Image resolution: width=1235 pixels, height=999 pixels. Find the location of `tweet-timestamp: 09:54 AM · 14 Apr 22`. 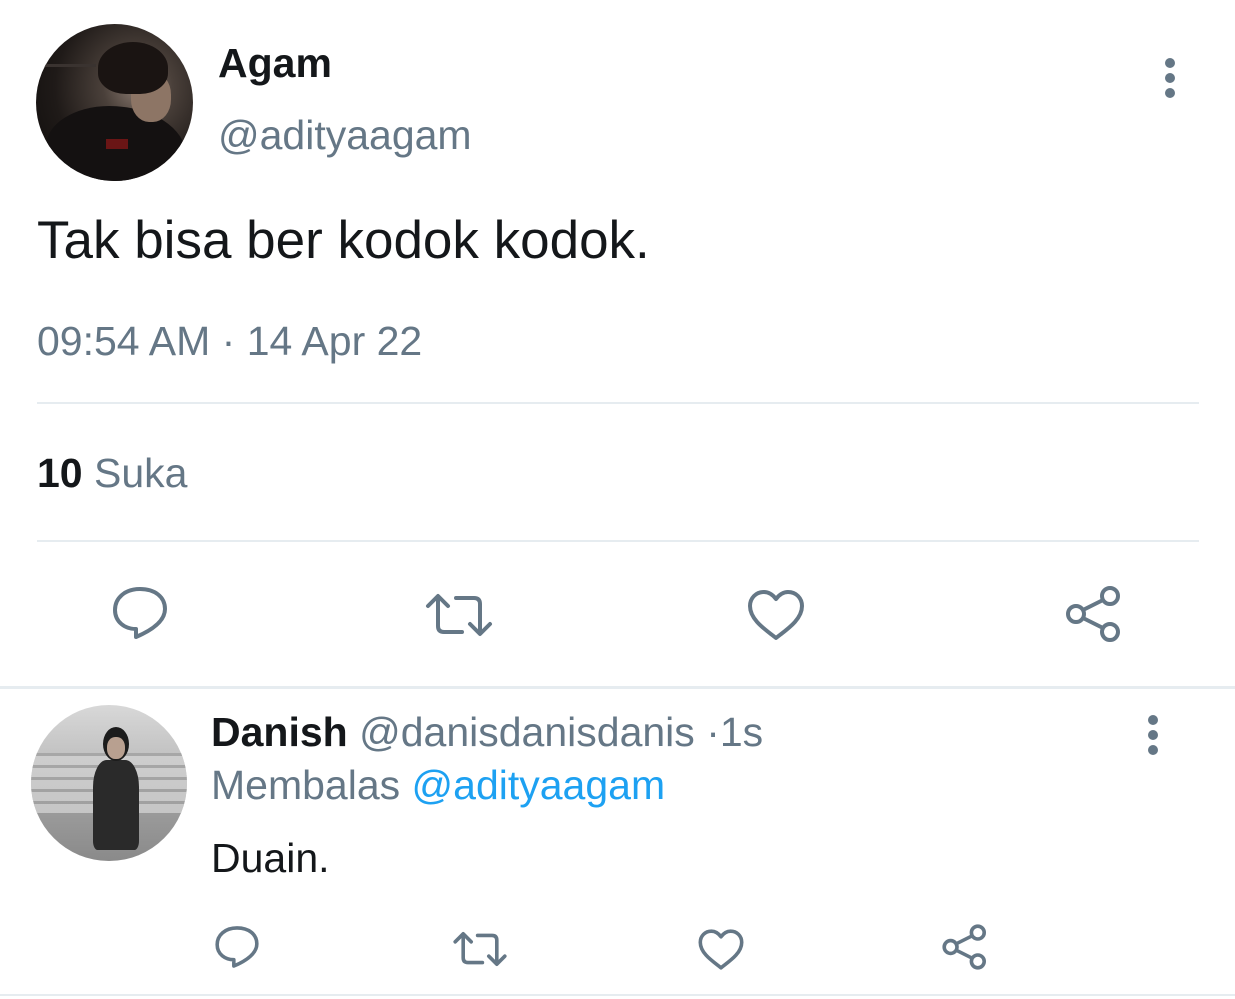

tweet-timestamp: 09:54 AM · 14 Apr 22 is located at coordinates (229, 341).